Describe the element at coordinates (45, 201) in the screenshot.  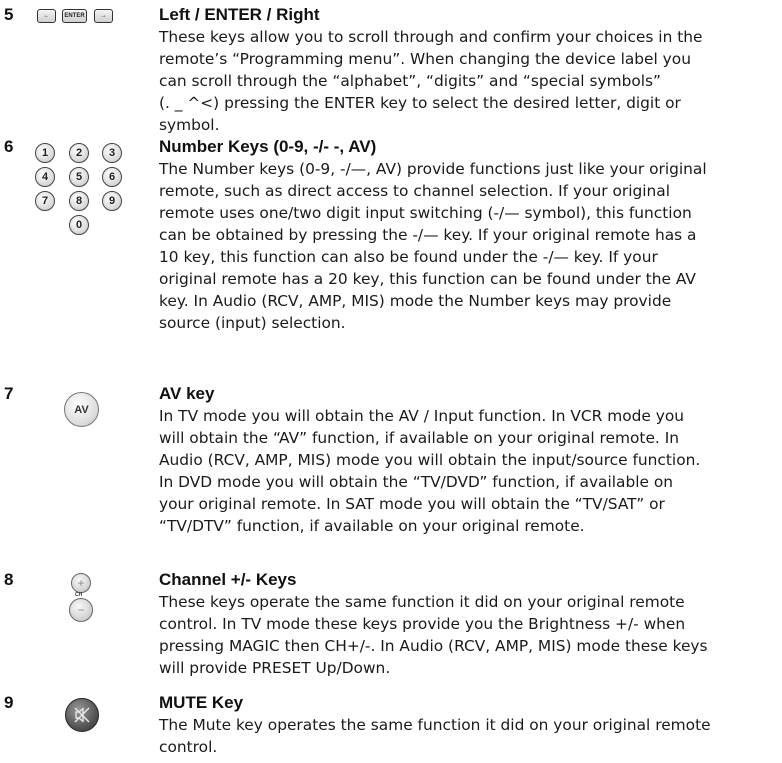
I see `key-7-icon: 7` at that location.